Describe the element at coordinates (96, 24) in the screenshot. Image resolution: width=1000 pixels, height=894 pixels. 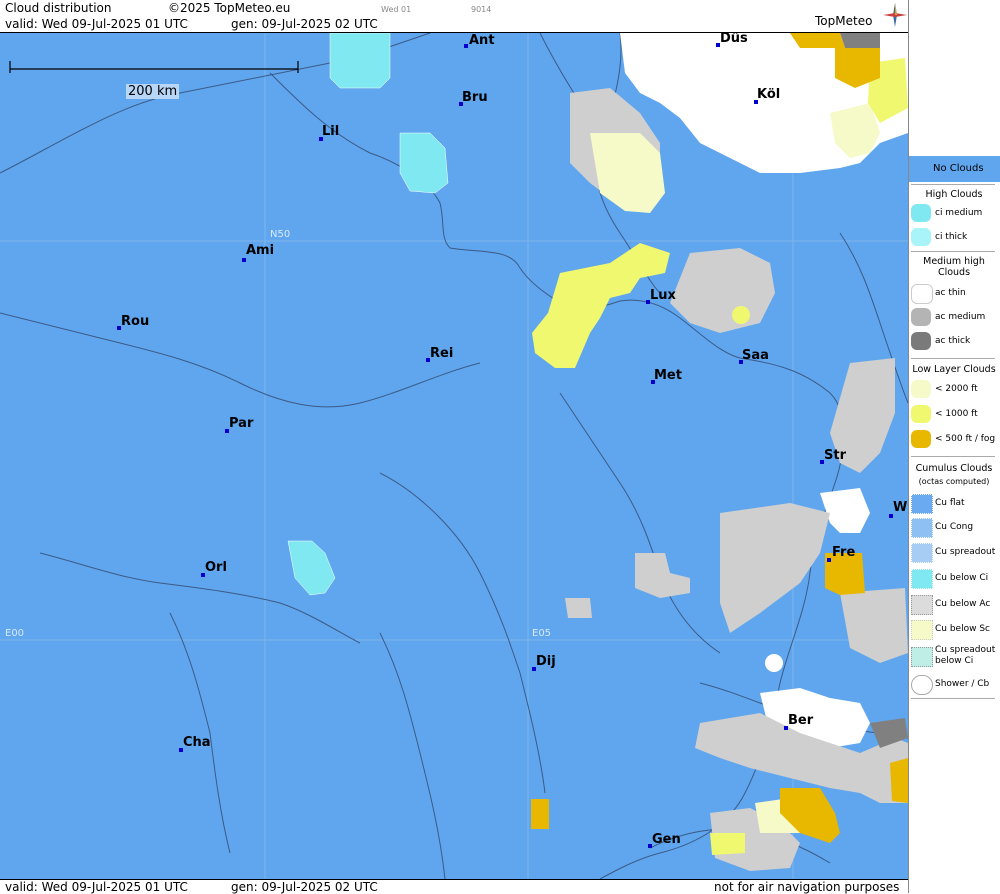
I see `valid-time: valid: Wed 09-Jul-2025 01 UTC` at that location.